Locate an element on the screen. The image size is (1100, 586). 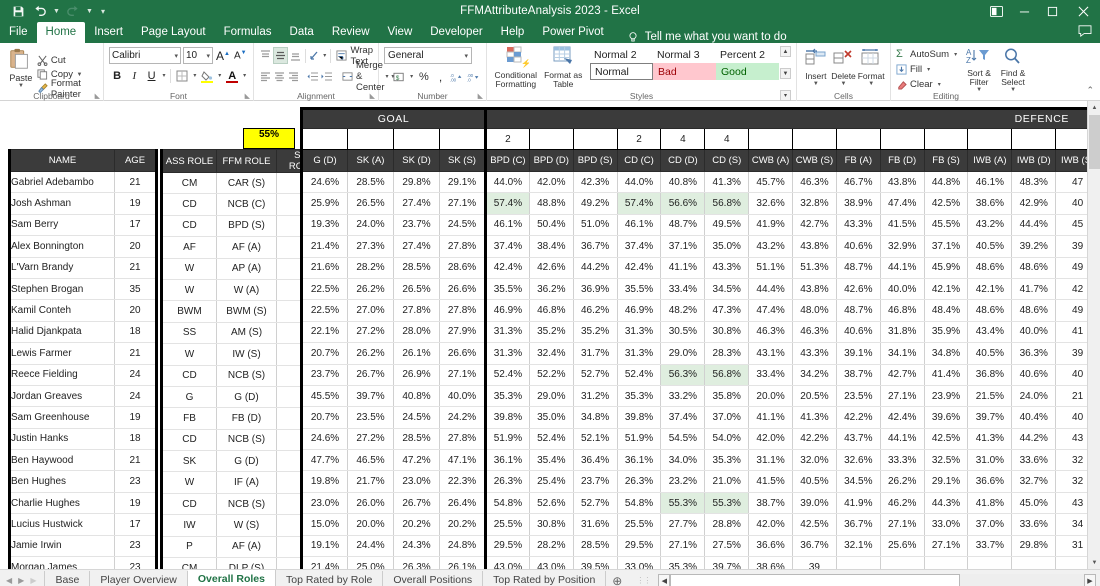
cell-defence-value: 37.4% is located at coordinates (507, 246).